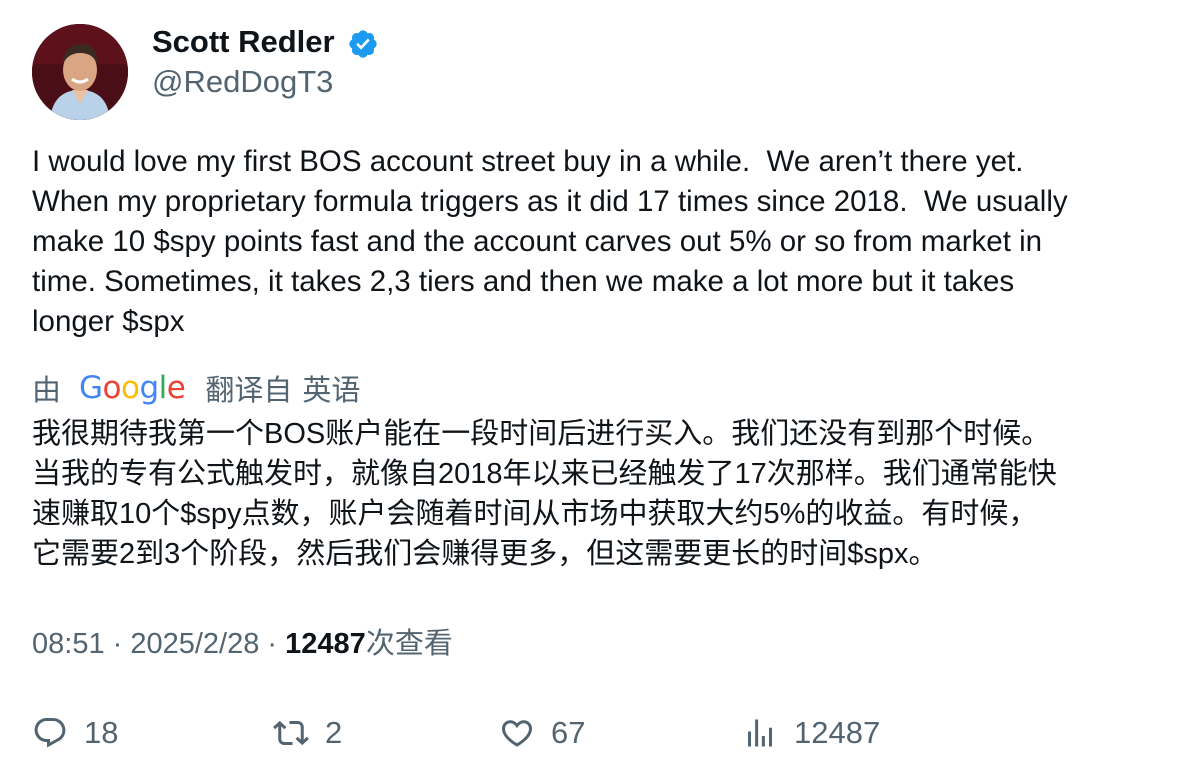 The height and width of the screenshot is (778, 1196). Describe the element at coordinates (542, 733) in the screenshot. I see `like-button: 67` at that location.